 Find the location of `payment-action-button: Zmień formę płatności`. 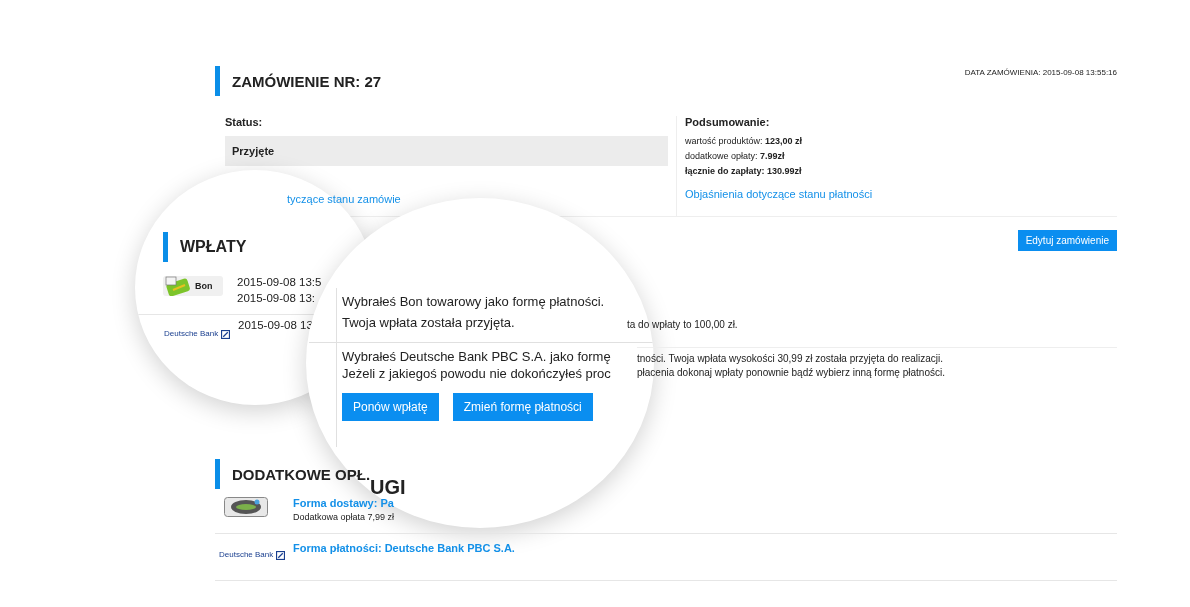

payment-action-button: Zmień formę płatności is located at coordinates (522, 407).